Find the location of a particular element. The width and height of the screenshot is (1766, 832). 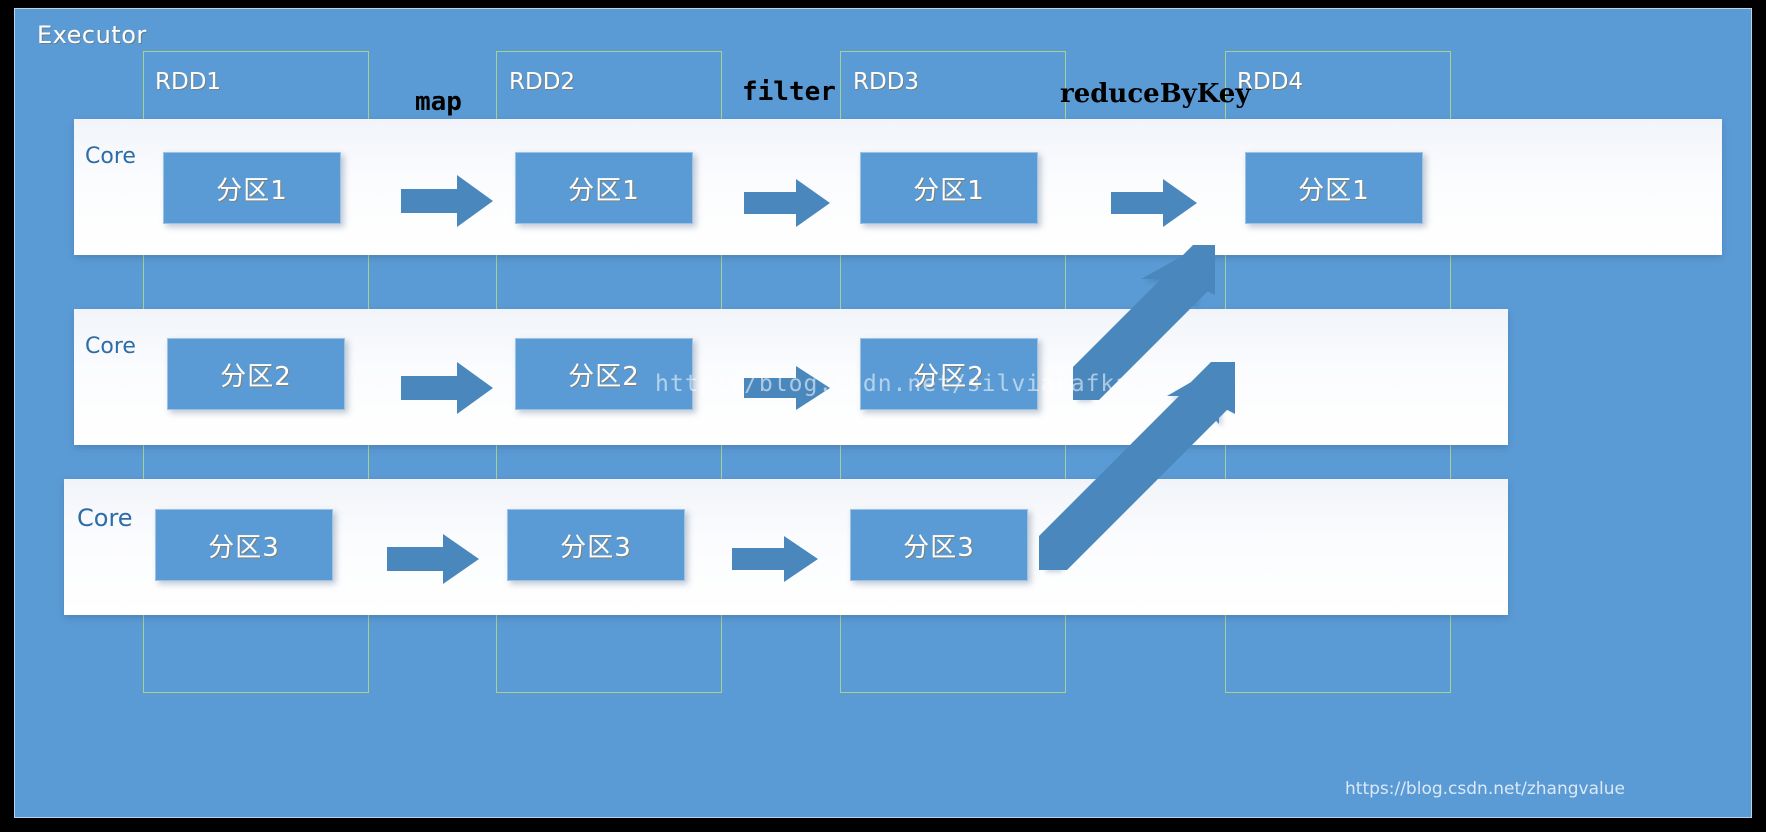

partition-rdd2-p1: 分区1 is located at coordinates (604, 188).